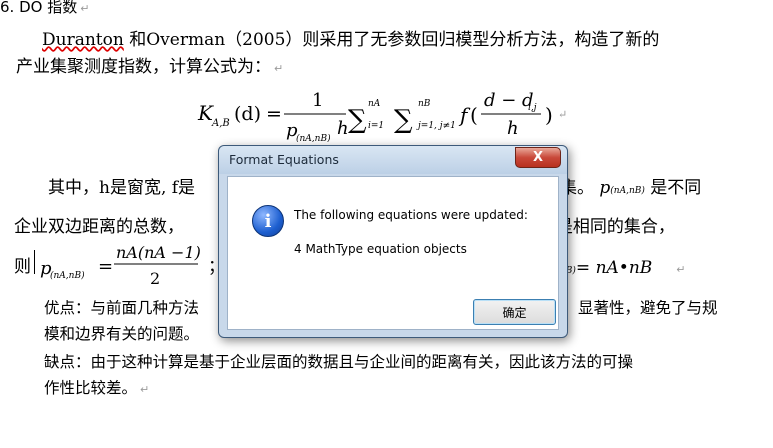 The width and height of the screenshot is (773, 448). I want to click on dialog-title: Format Equations, so click(284, 159).